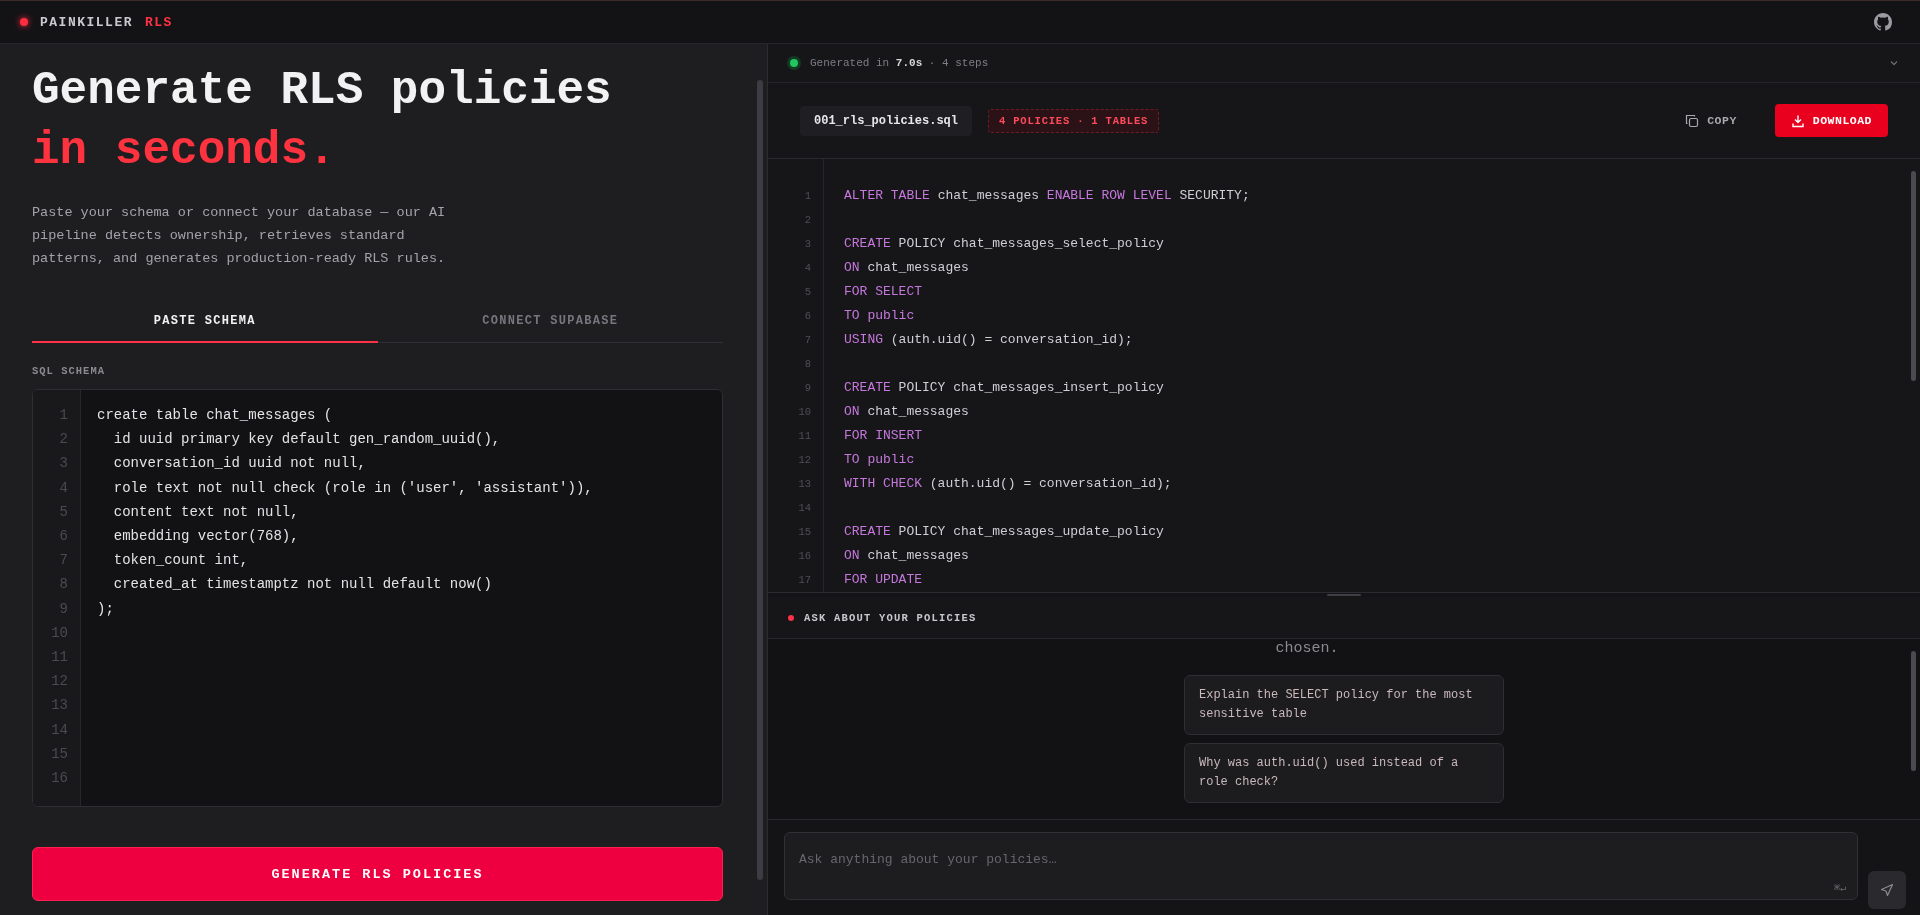 Image resolution: width=1920 pixels, height=915 pixels. I want to click on code-line: CREATE POLICY chat_messages_update_policy, so click(1004, 532).